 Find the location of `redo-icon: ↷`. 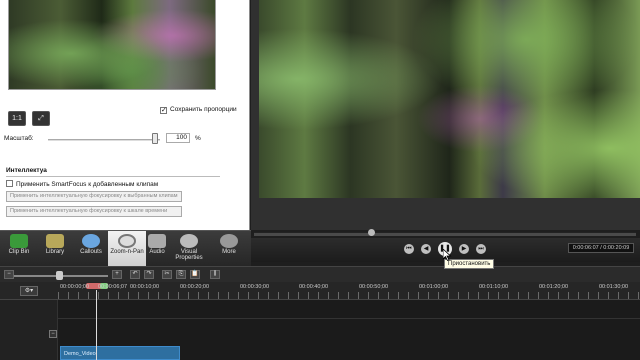

redo-icon: ↷ is located at coordinates (149, 274).